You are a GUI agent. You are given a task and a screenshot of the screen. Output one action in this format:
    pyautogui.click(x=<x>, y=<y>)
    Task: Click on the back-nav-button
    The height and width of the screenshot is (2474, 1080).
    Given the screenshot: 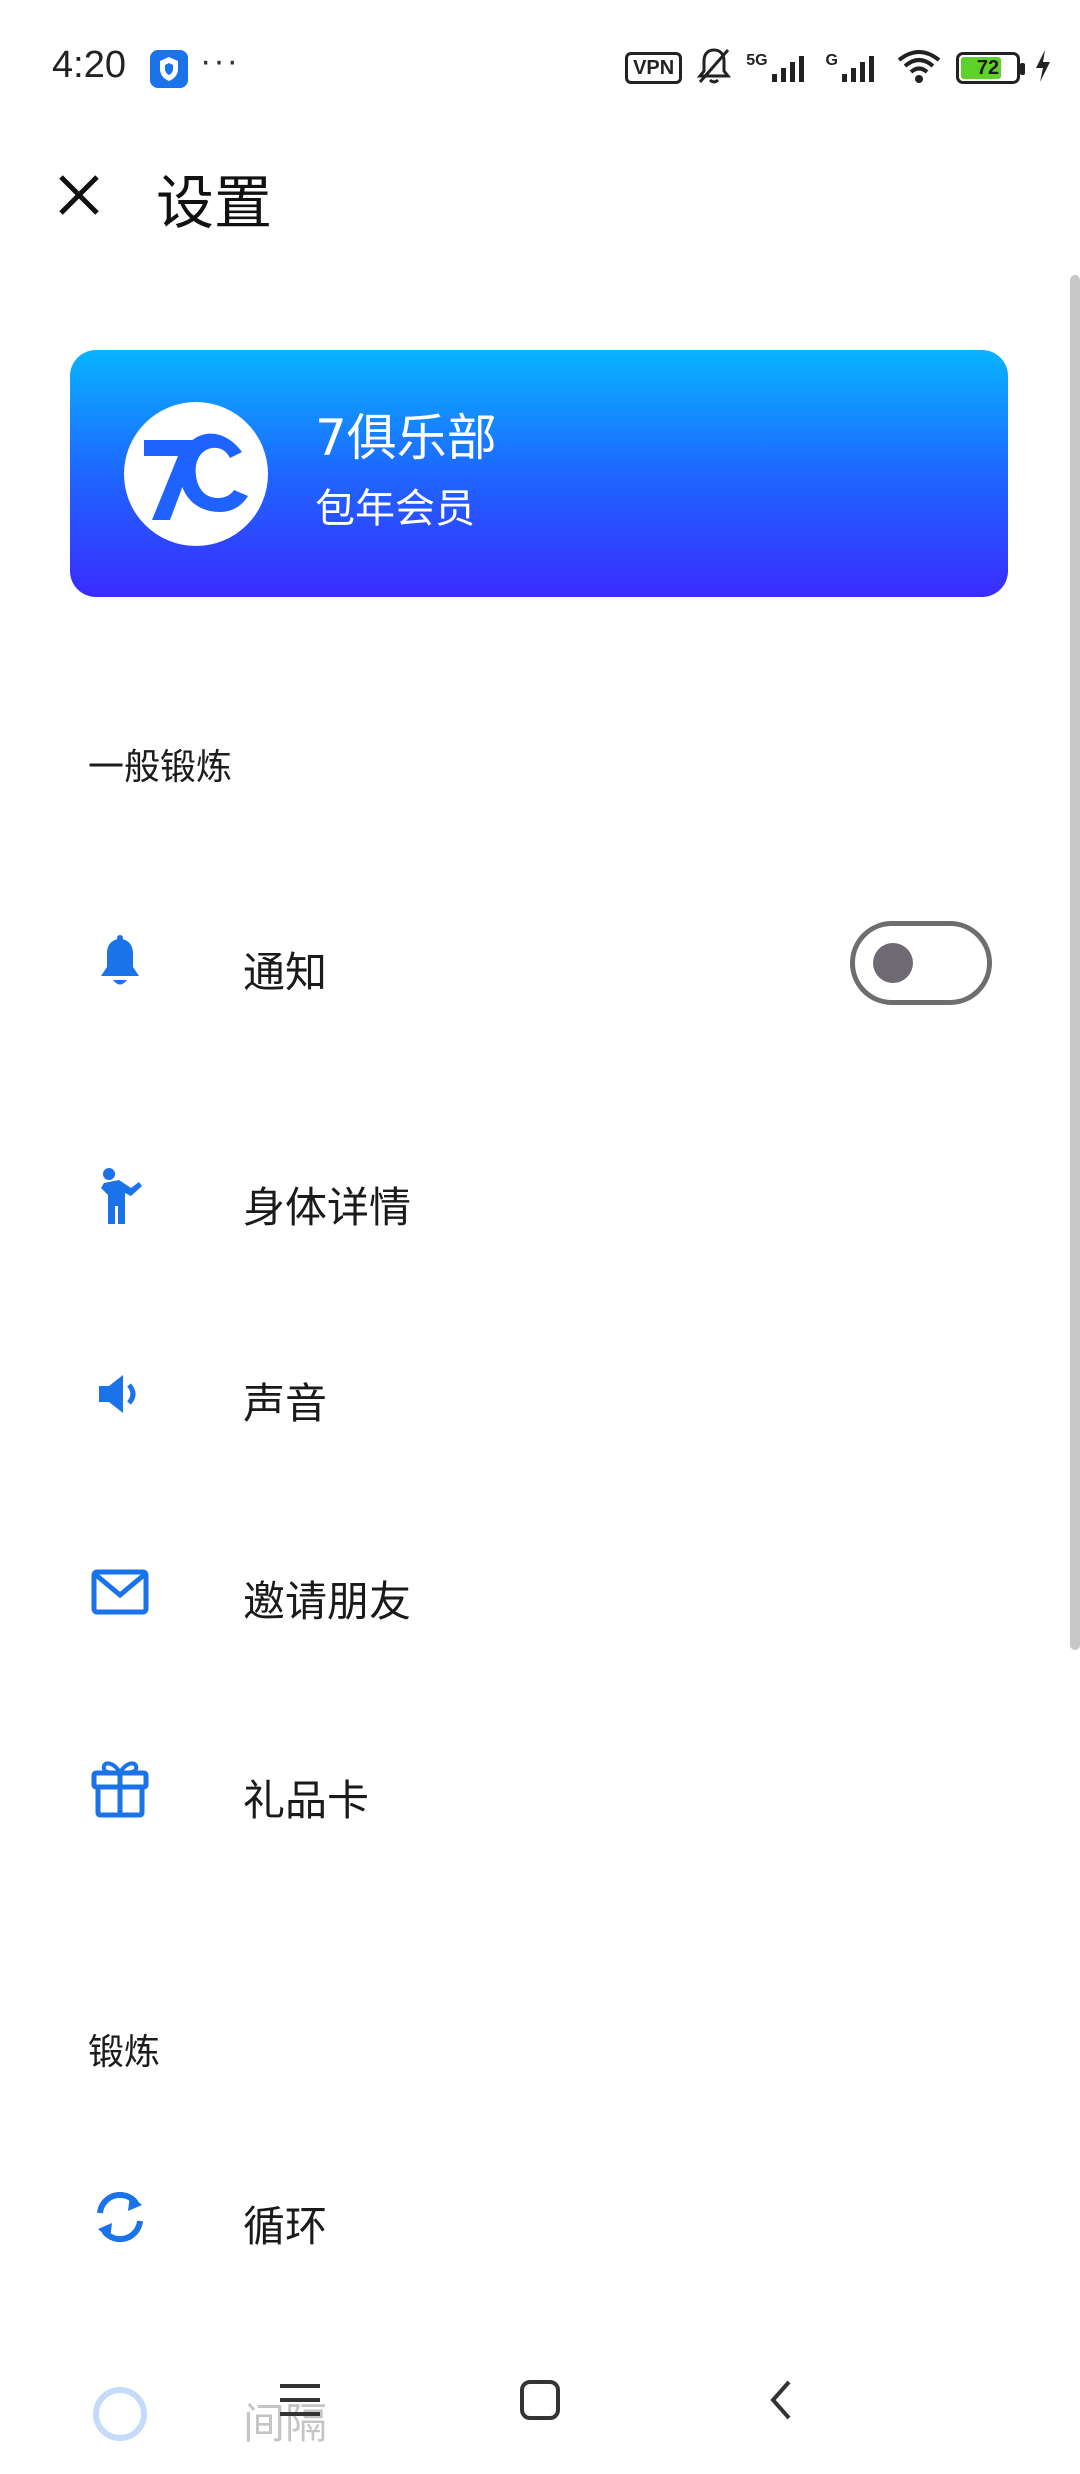 What is the action you would take?
    pyautogui.click(x=780, y=2400)
    